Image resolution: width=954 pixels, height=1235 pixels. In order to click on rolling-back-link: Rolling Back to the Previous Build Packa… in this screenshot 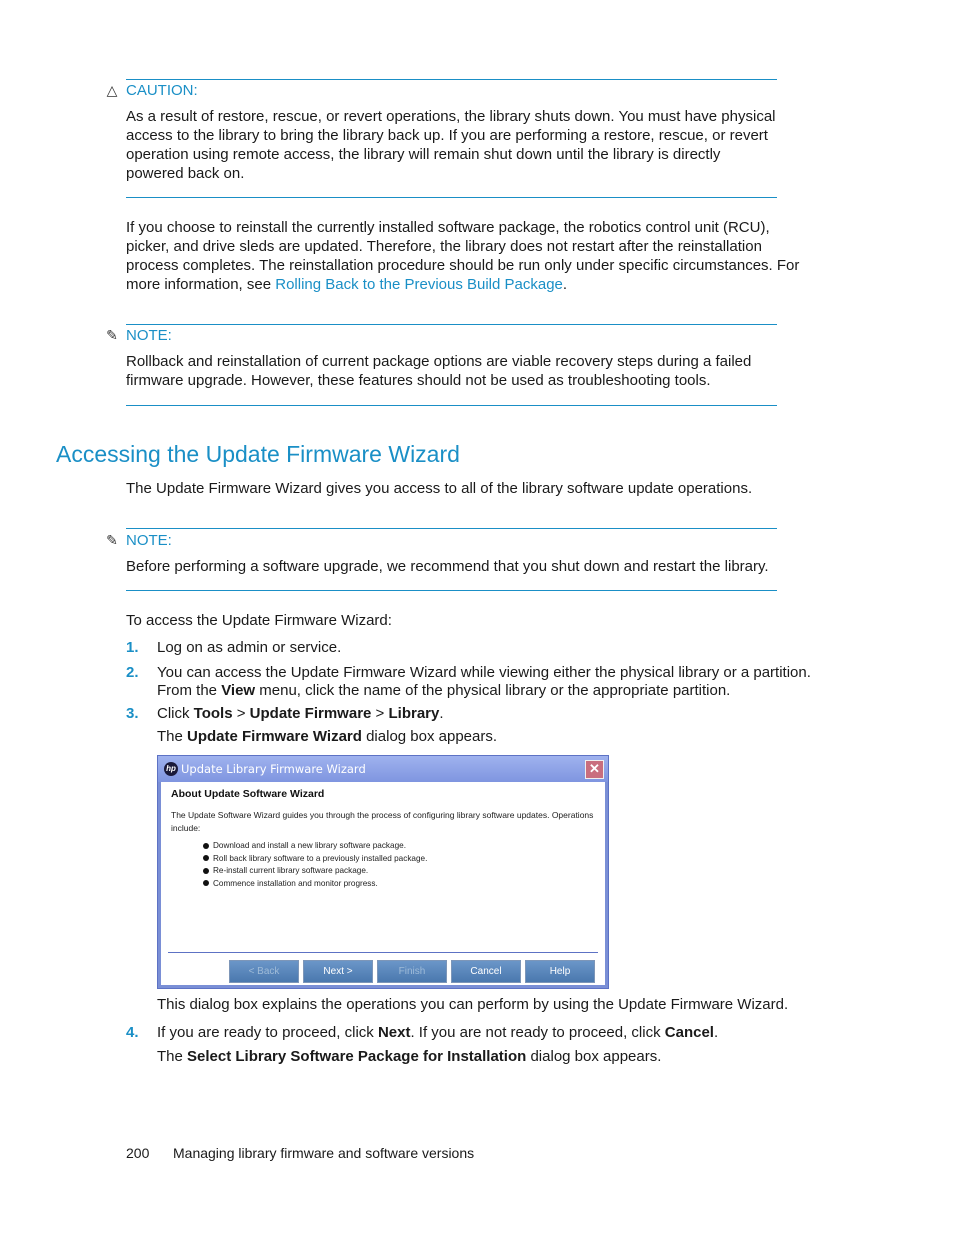, I will do `click(419, 284)`.